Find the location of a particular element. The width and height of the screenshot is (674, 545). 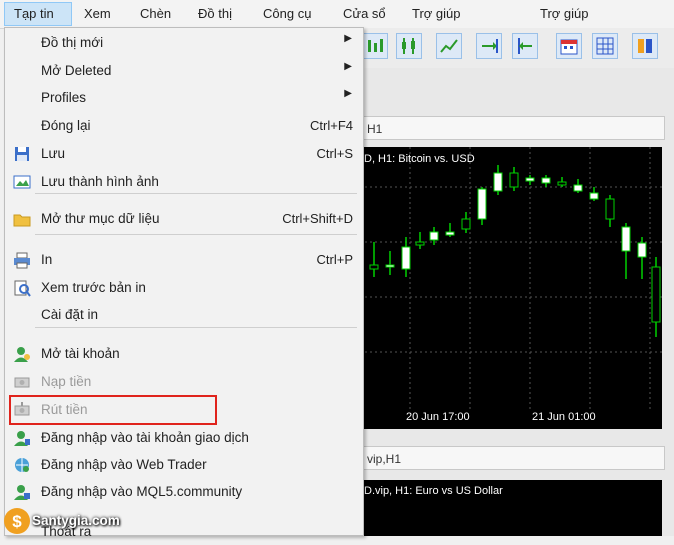

menu-item-label: Lưu is located at coordinates (53, 153).